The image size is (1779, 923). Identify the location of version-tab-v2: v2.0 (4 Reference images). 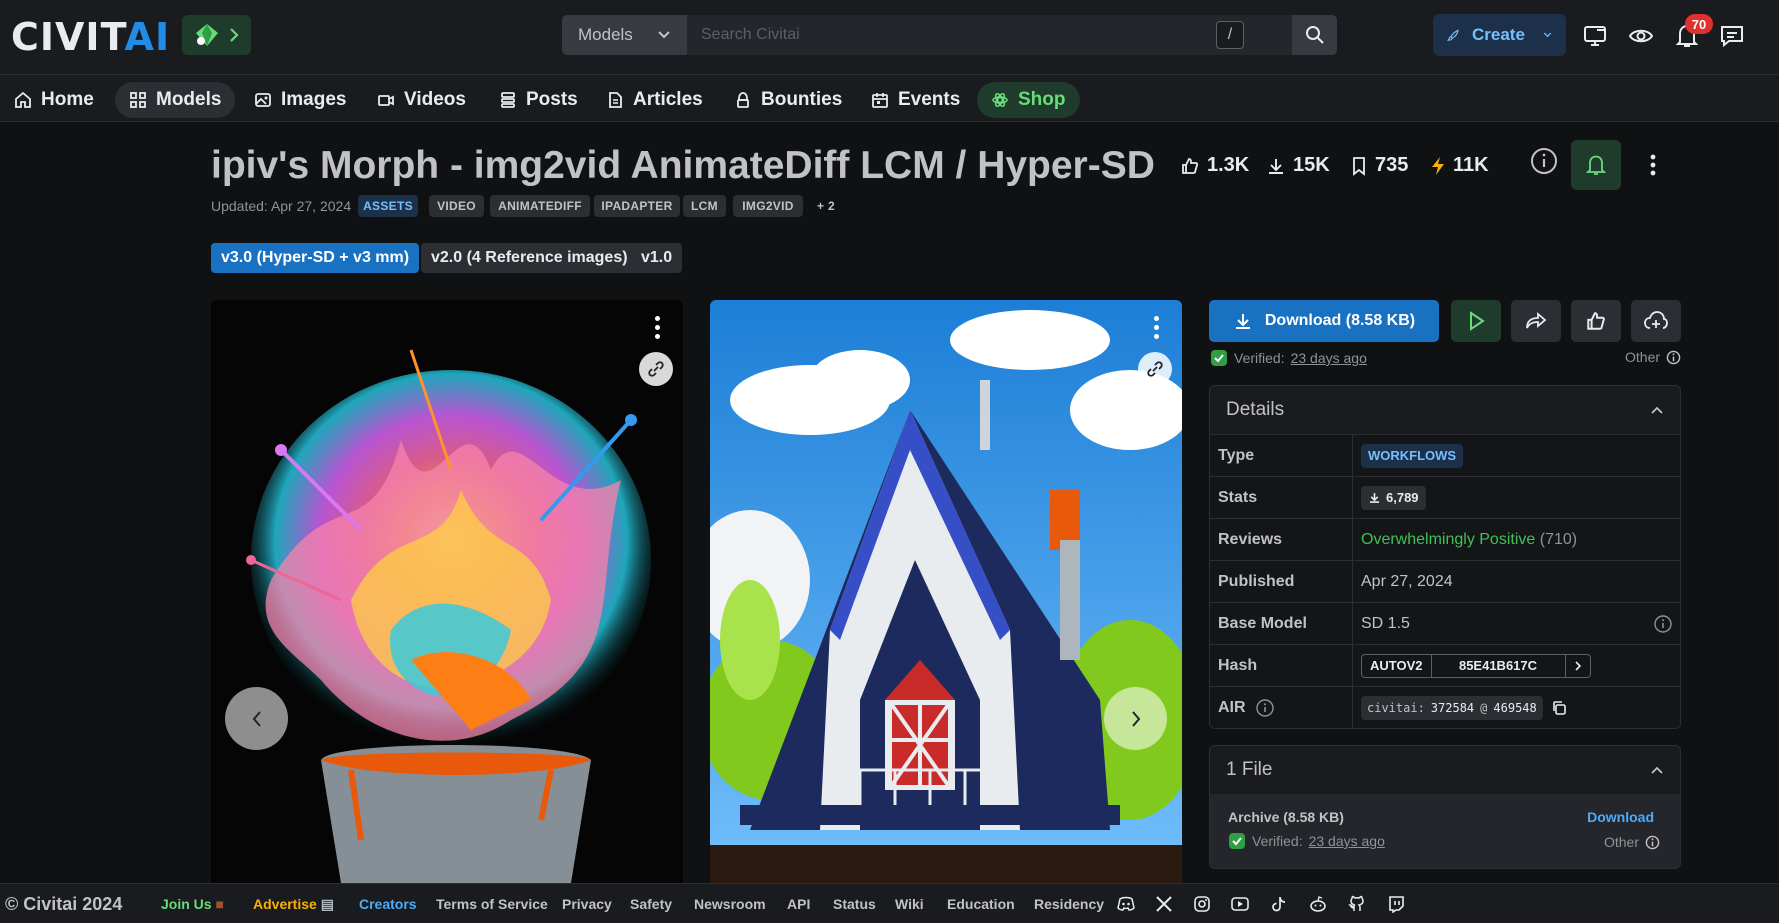
(529, 258).